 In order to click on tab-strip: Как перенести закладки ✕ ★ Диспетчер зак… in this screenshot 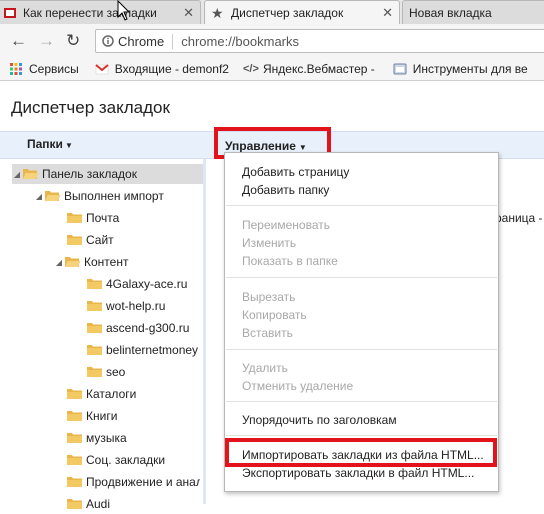, I will do `click(272, 12)`.